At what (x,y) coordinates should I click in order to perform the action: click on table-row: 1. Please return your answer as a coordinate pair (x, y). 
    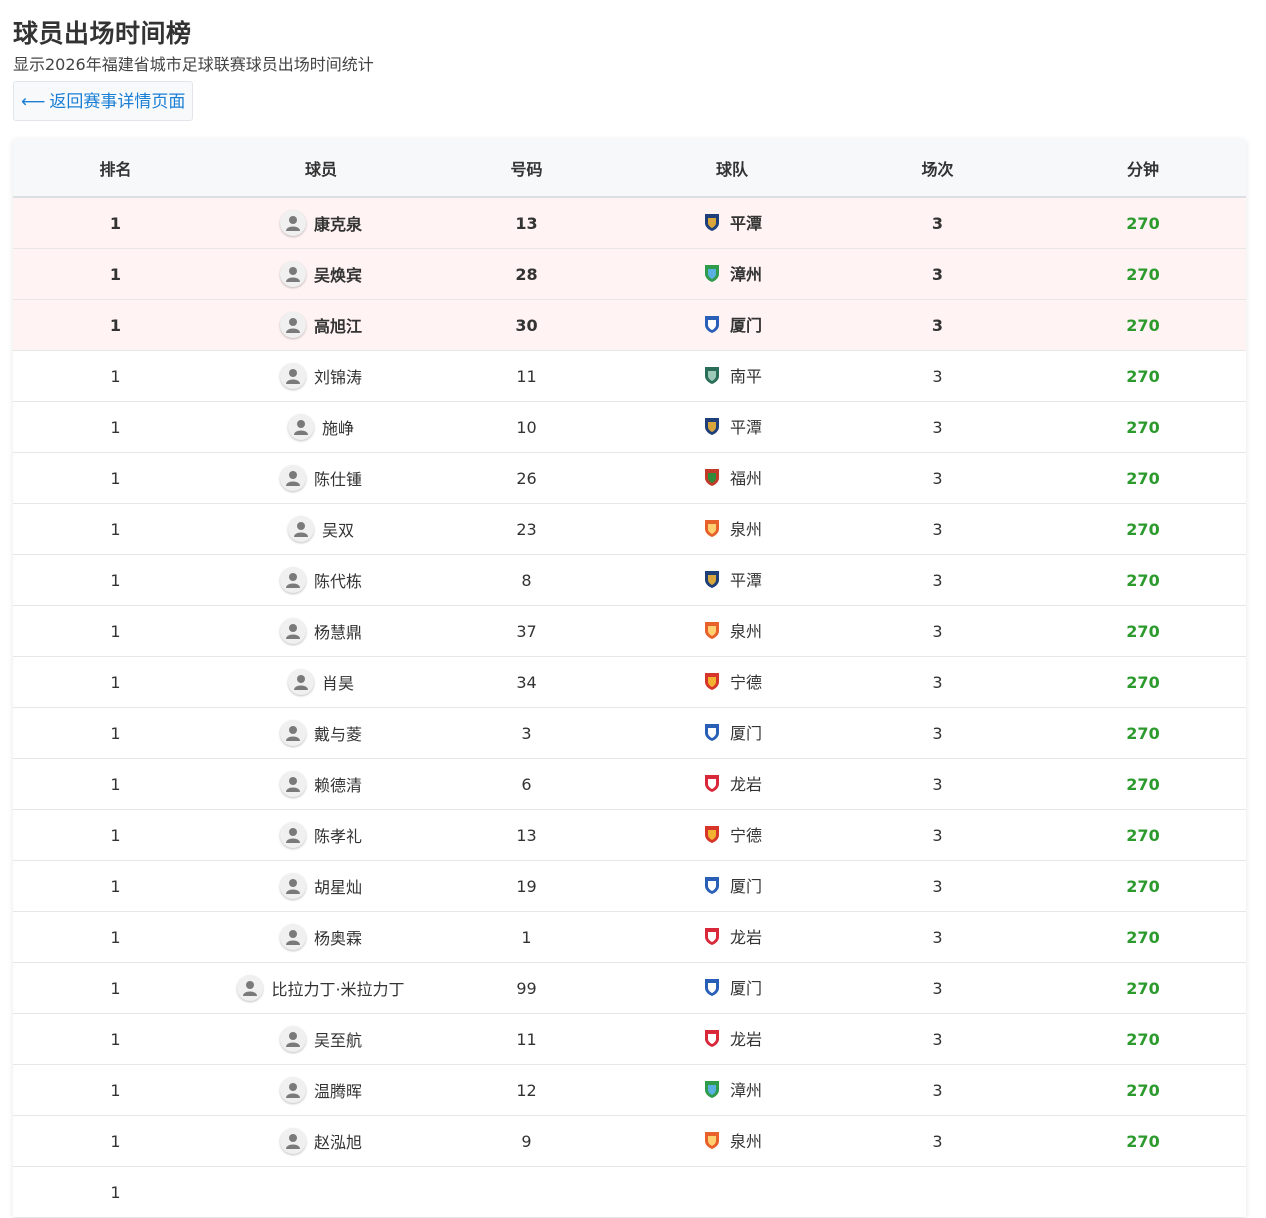
    Looking at the image, I should click on (629, 1192).